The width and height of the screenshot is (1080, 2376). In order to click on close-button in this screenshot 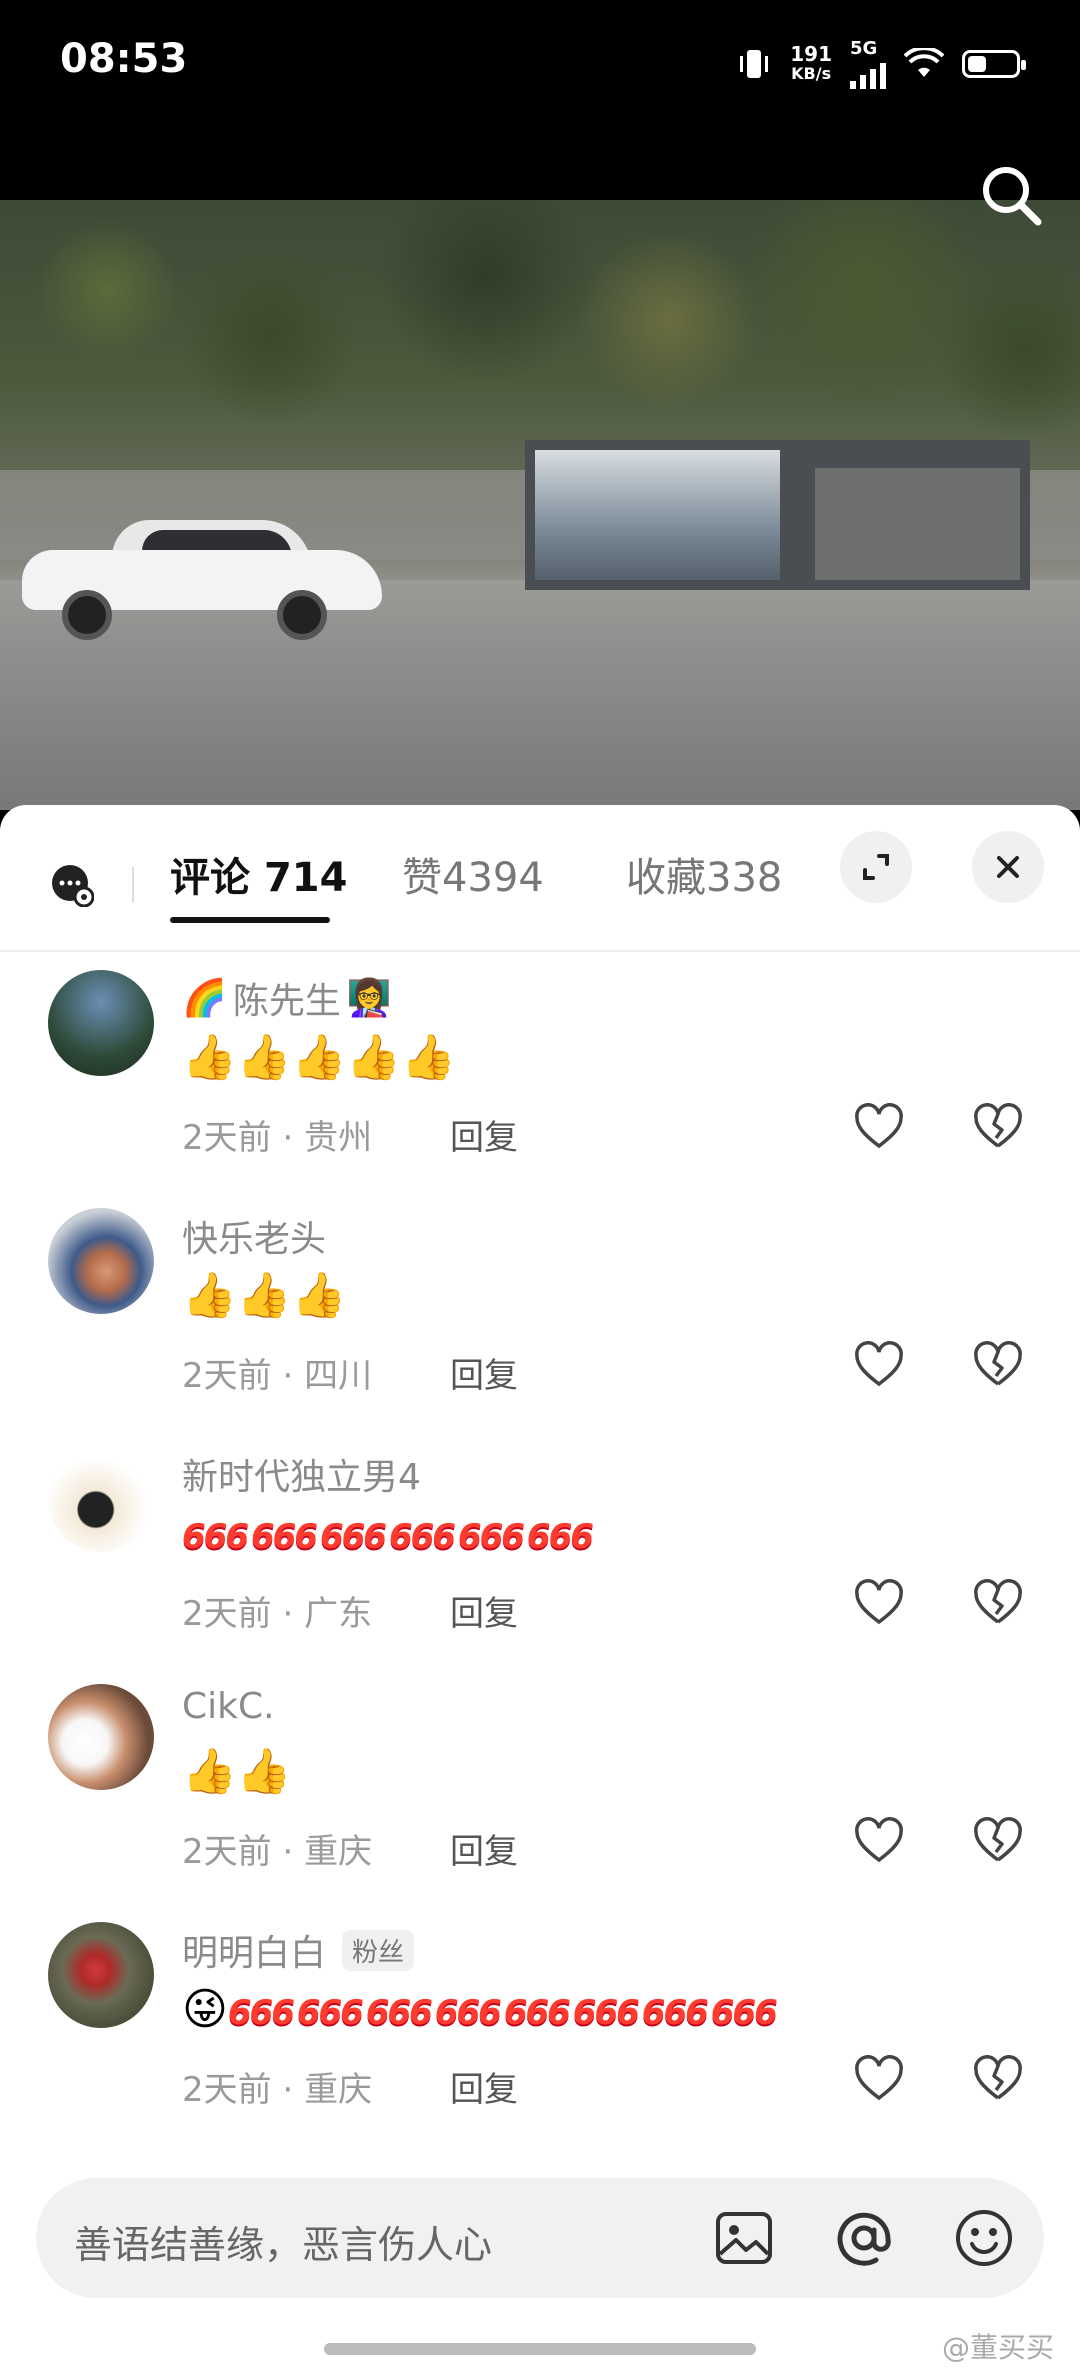, I will do `click(1008, 867)`.